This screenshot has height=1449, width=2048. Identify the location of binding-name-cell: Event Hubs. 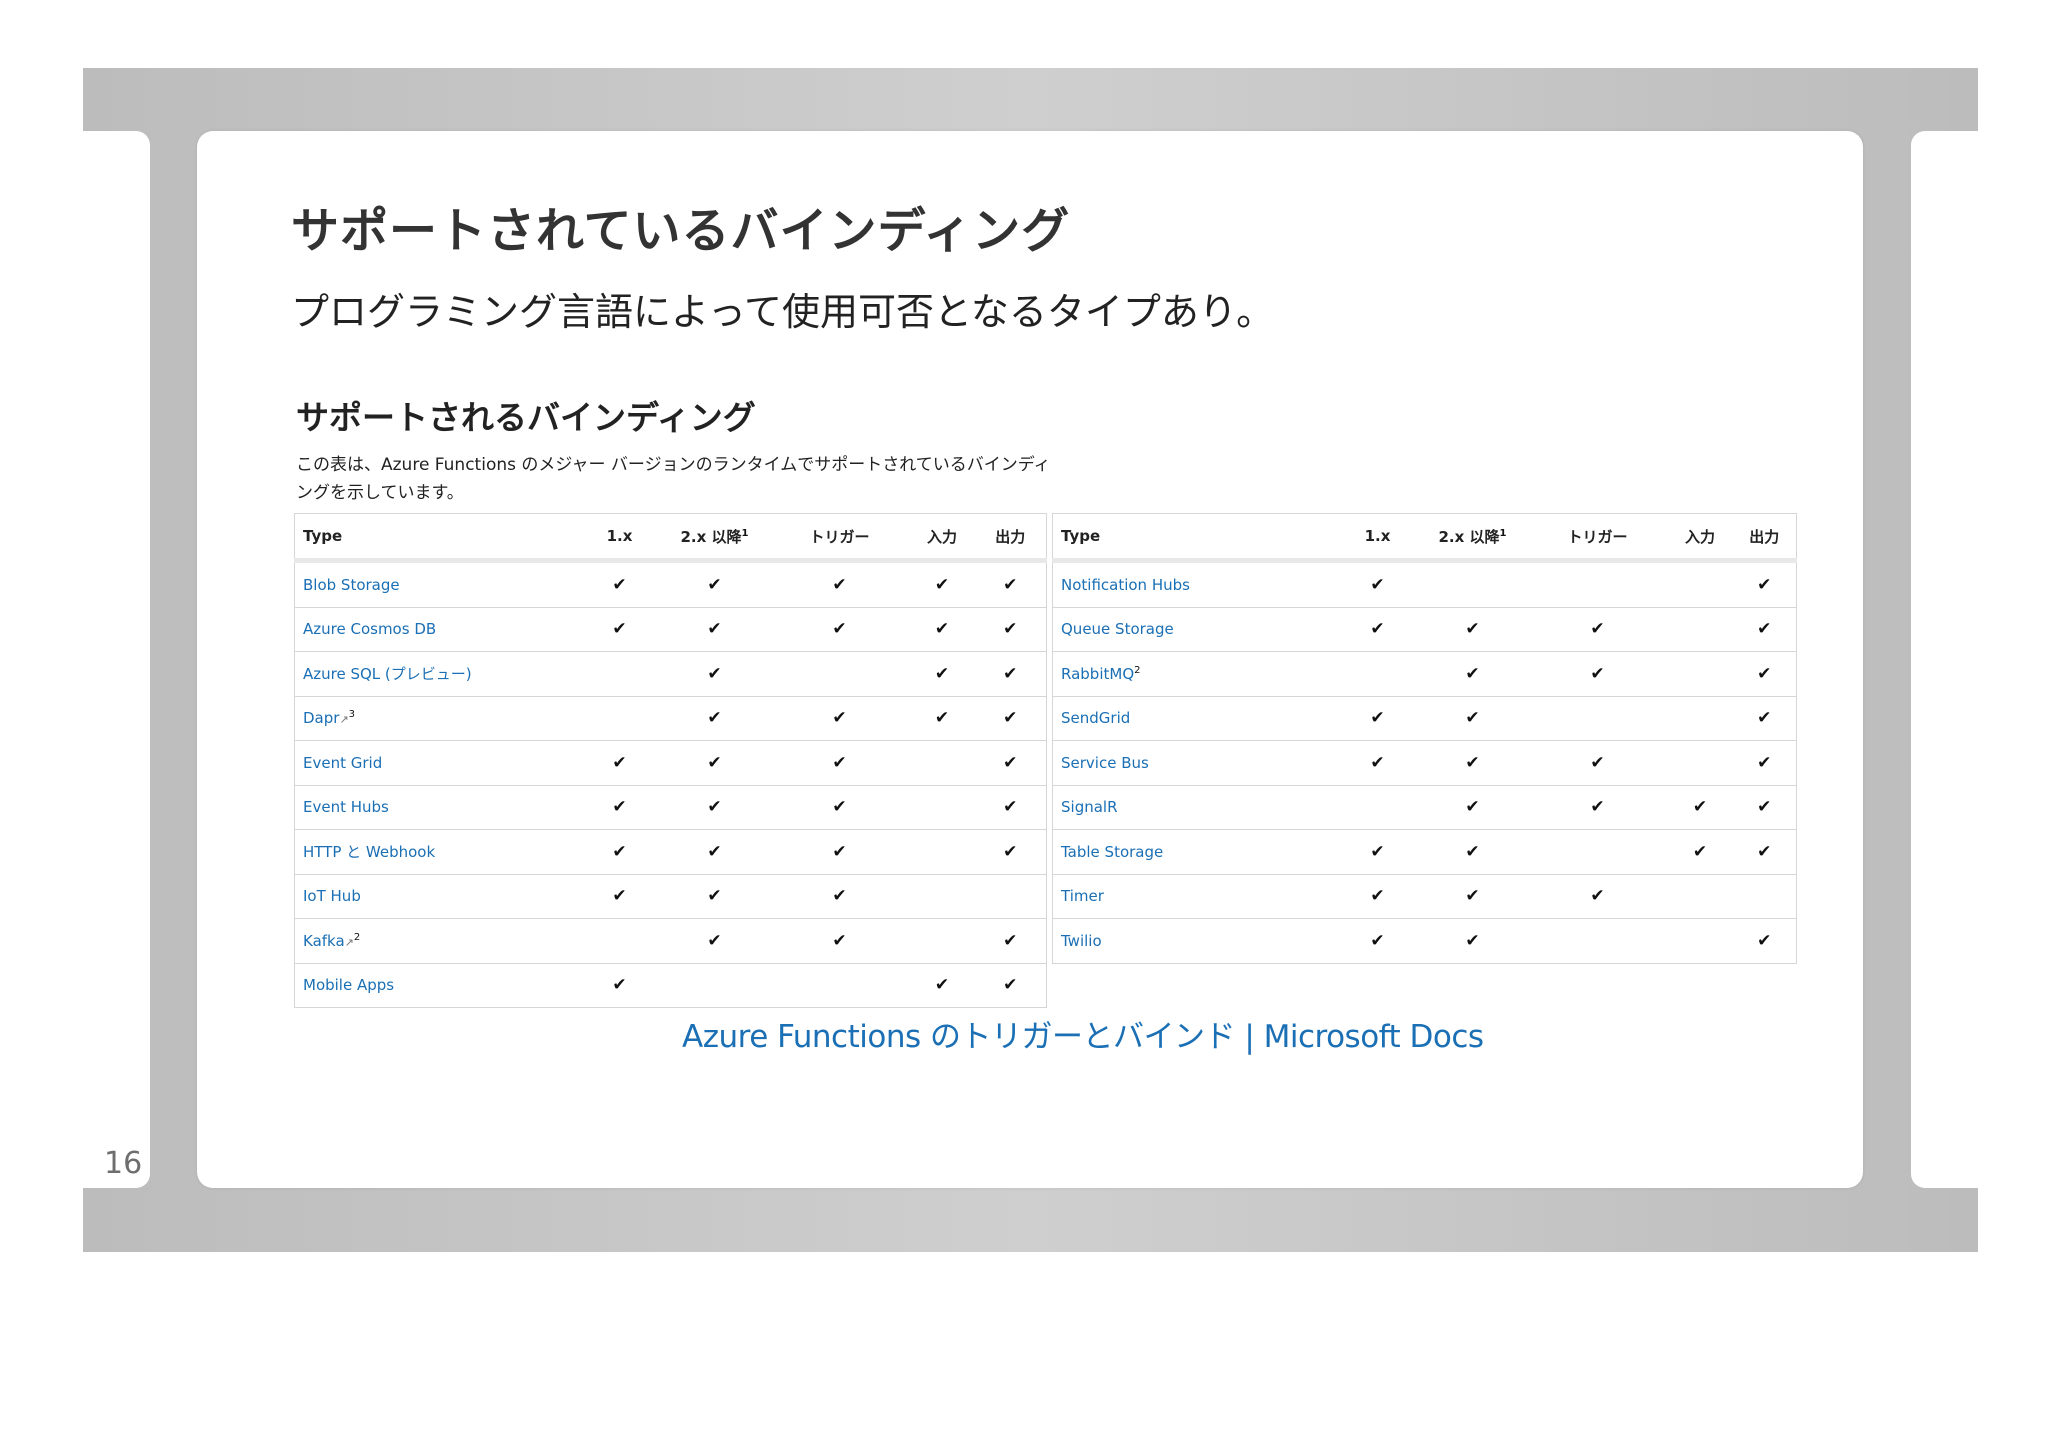
(437, 807).